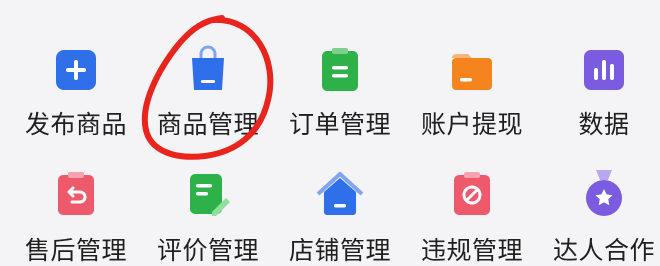 The image size is (660, 266). What do you see at coordinates (208, 67) in the screenshot?
I see `shopping-bag-icon` at bounding box center [208, 67].